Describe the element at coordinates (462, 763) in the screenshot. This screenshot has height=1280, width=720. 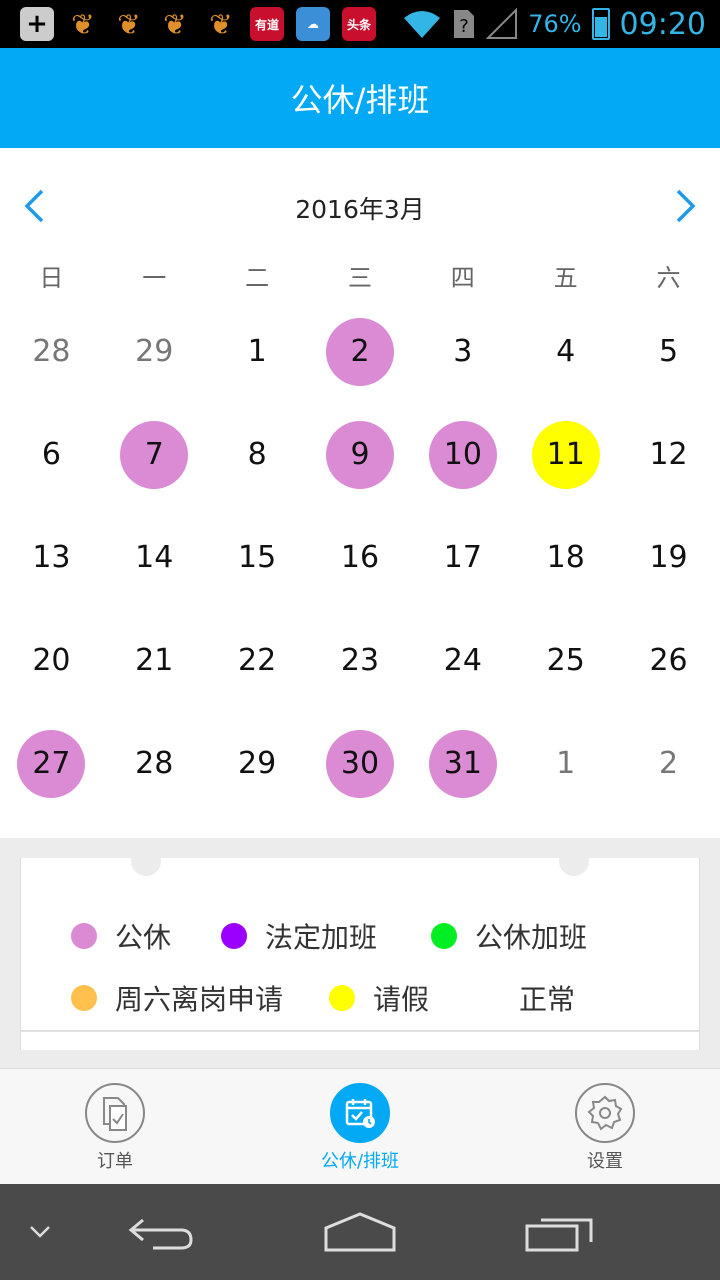
I see `day-cell: 31` at that location.